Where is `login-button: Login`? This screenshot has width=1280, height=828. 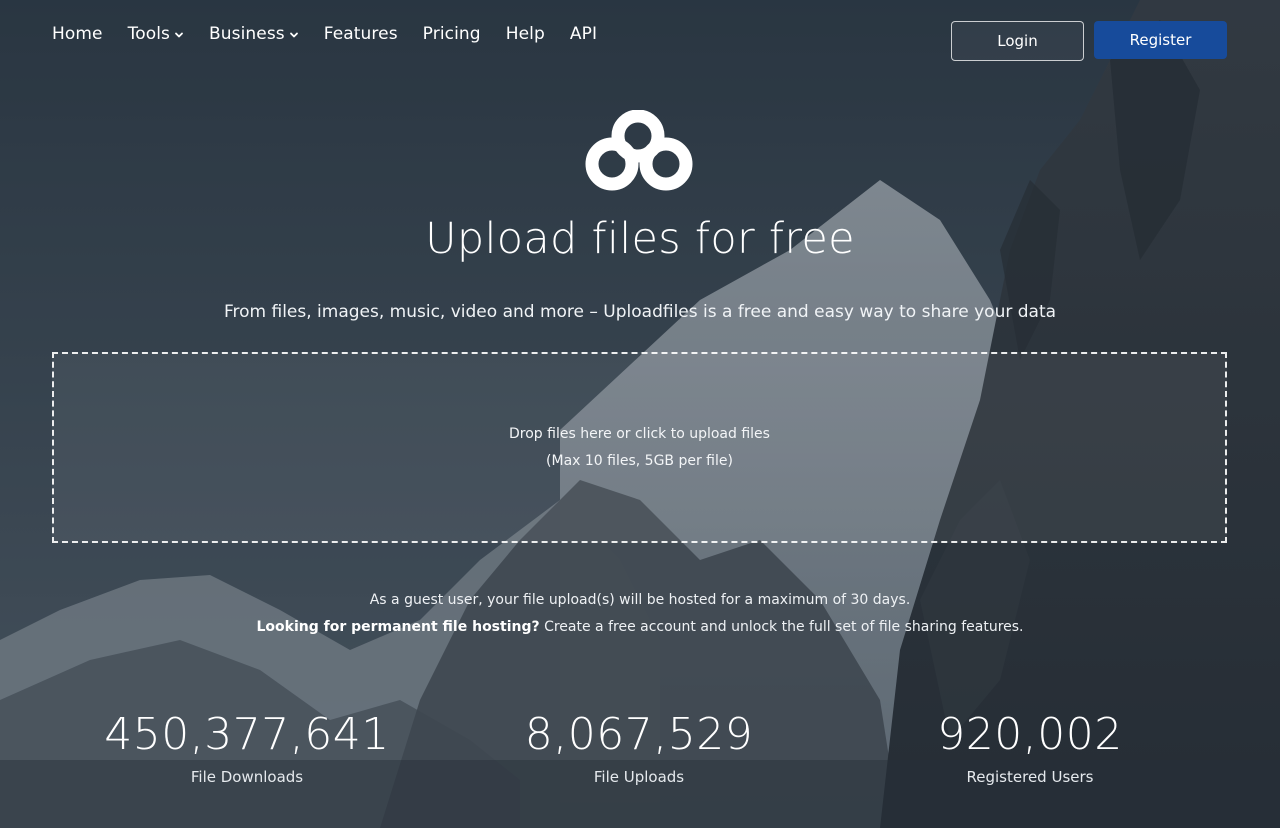
login-button: Login is located at coordinates (1017, 41).